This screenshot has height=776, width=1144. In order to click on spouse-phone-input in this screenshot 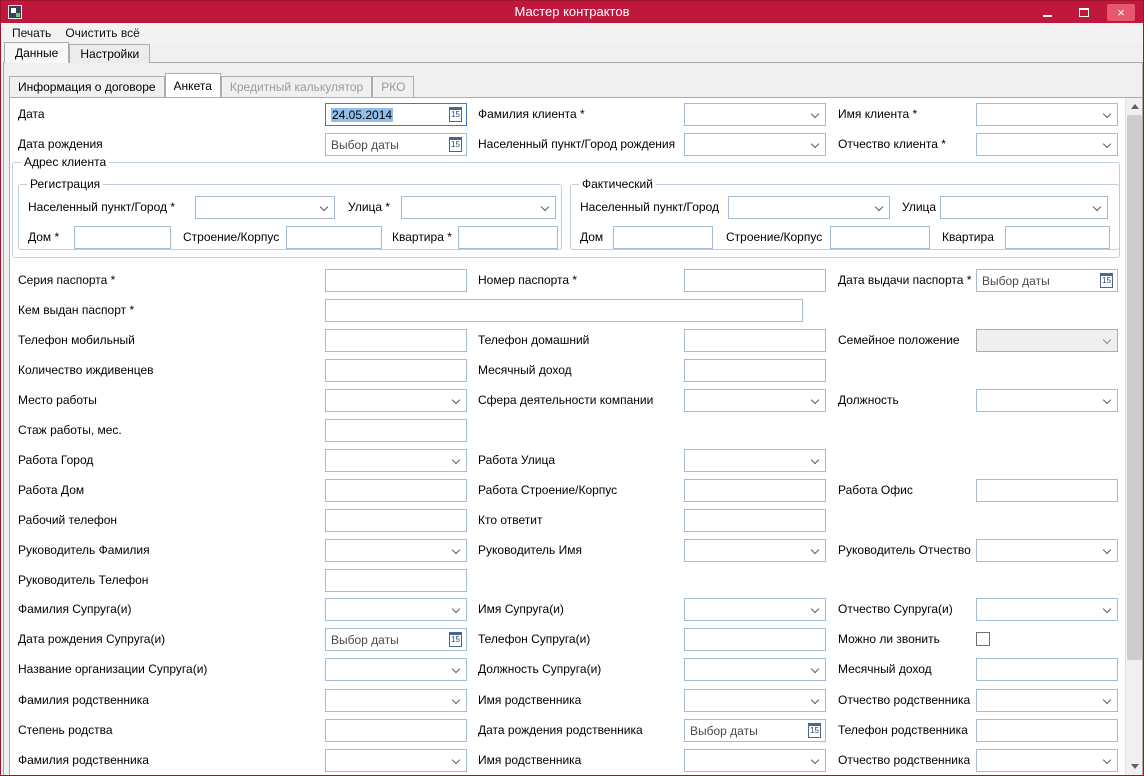, I will do `click(755, 639)`.